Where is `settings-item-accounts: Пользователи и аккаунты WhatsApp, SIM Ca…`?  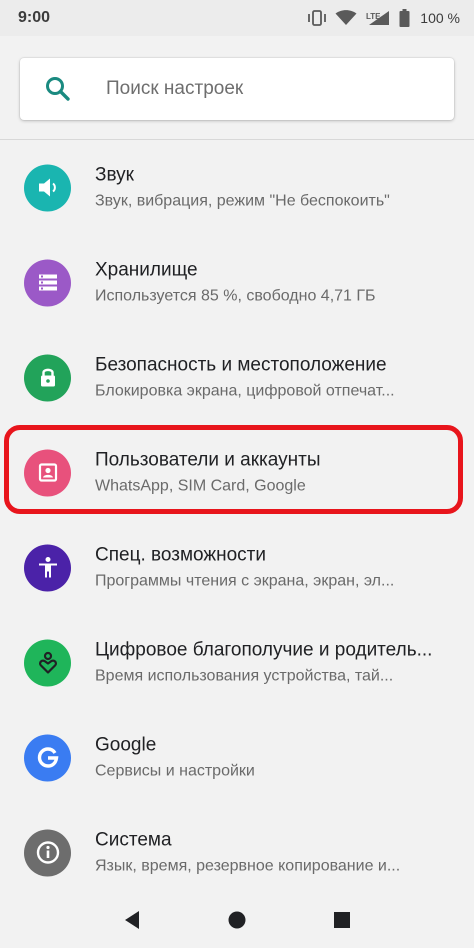
settings-item-accounts: Пользователи и аккаунты WhatsApp, SIM Ca… is located at coordinates (237, 472).